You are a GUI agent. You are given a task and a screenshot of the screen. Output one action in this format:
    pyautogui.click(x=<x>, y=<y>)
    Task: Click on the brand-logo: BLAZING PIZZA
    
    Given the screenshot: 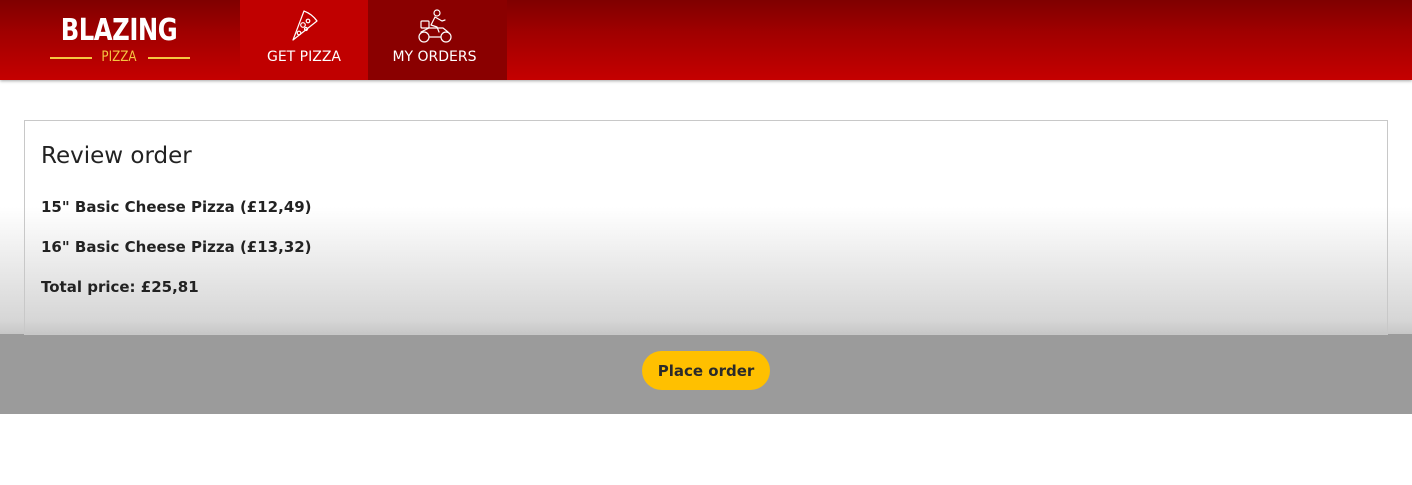 What is the action you would take?
    pyautogui.click(x=119, y=40)
    